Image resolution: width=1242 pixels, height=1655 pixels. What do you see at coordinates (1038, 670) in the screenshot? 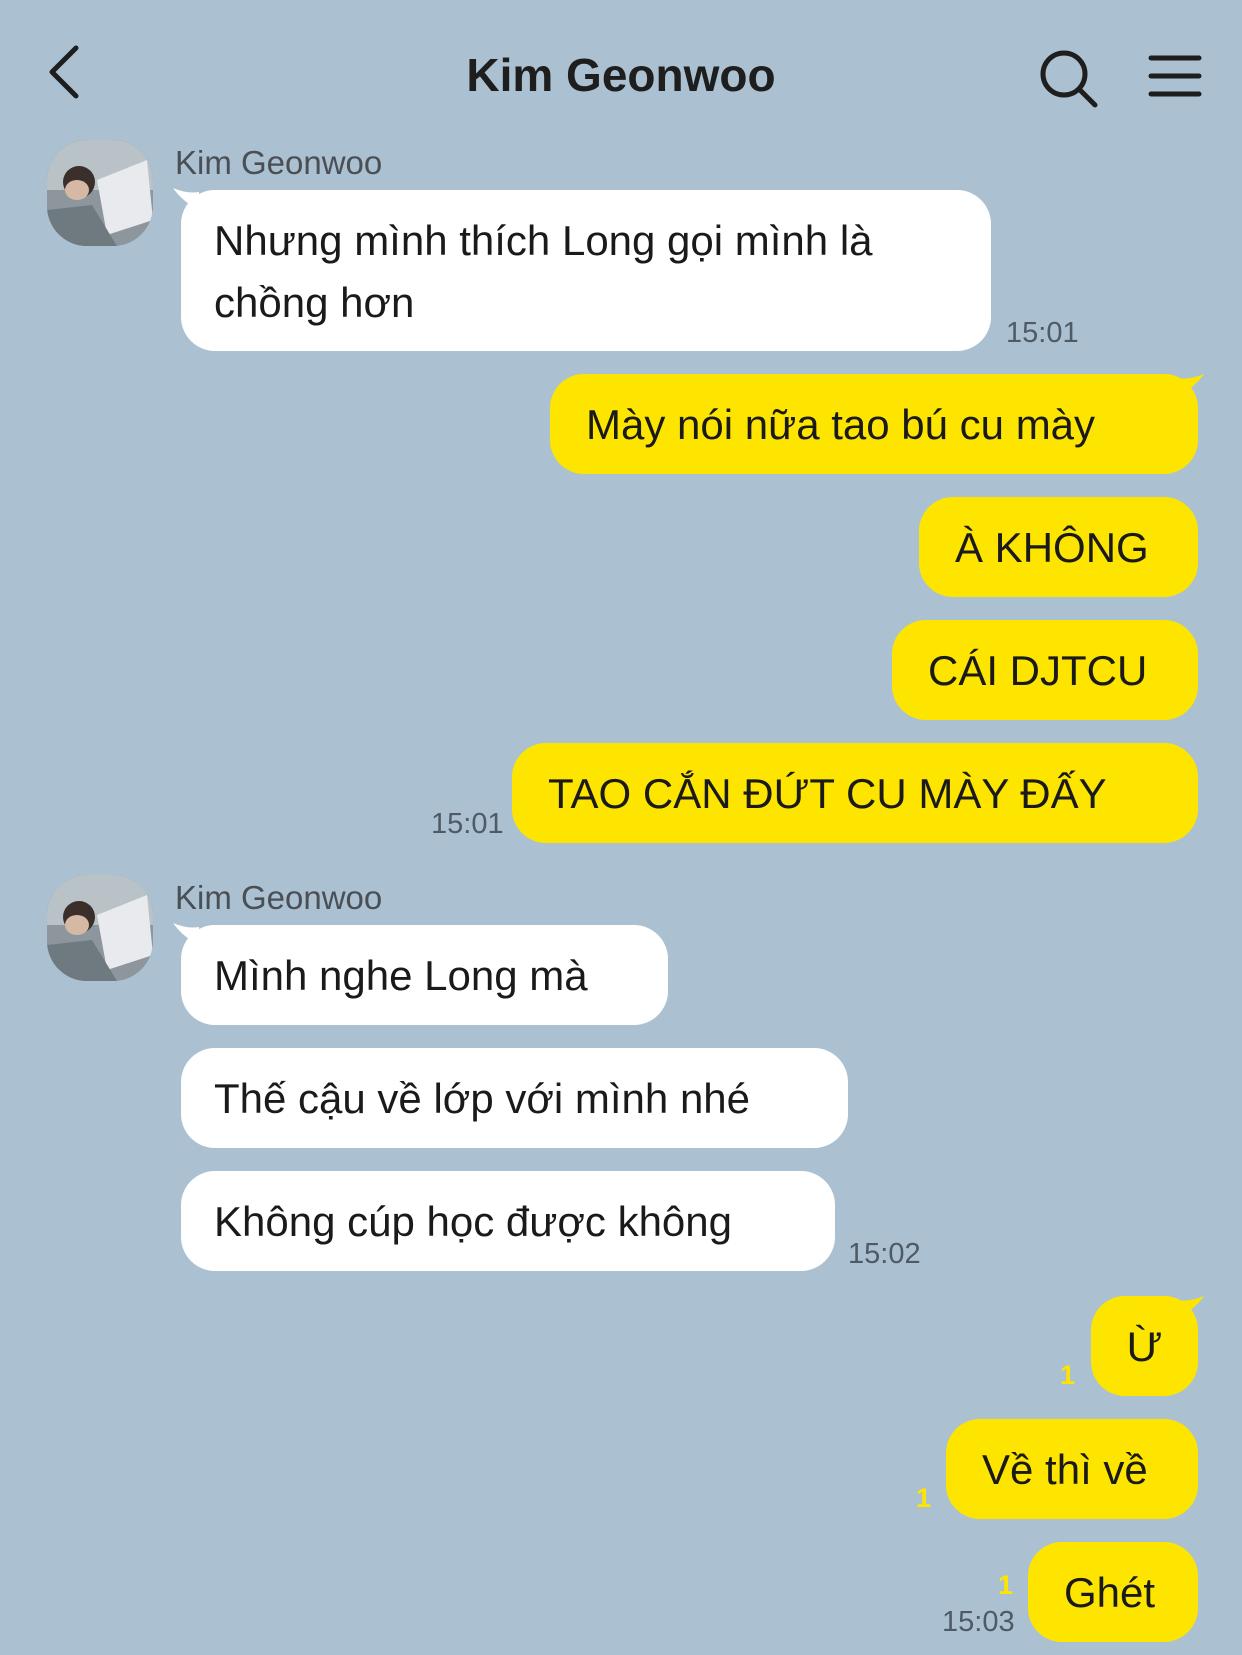
I see `message-text: CÁI DJTCU` at bounding box center [1038, 670].